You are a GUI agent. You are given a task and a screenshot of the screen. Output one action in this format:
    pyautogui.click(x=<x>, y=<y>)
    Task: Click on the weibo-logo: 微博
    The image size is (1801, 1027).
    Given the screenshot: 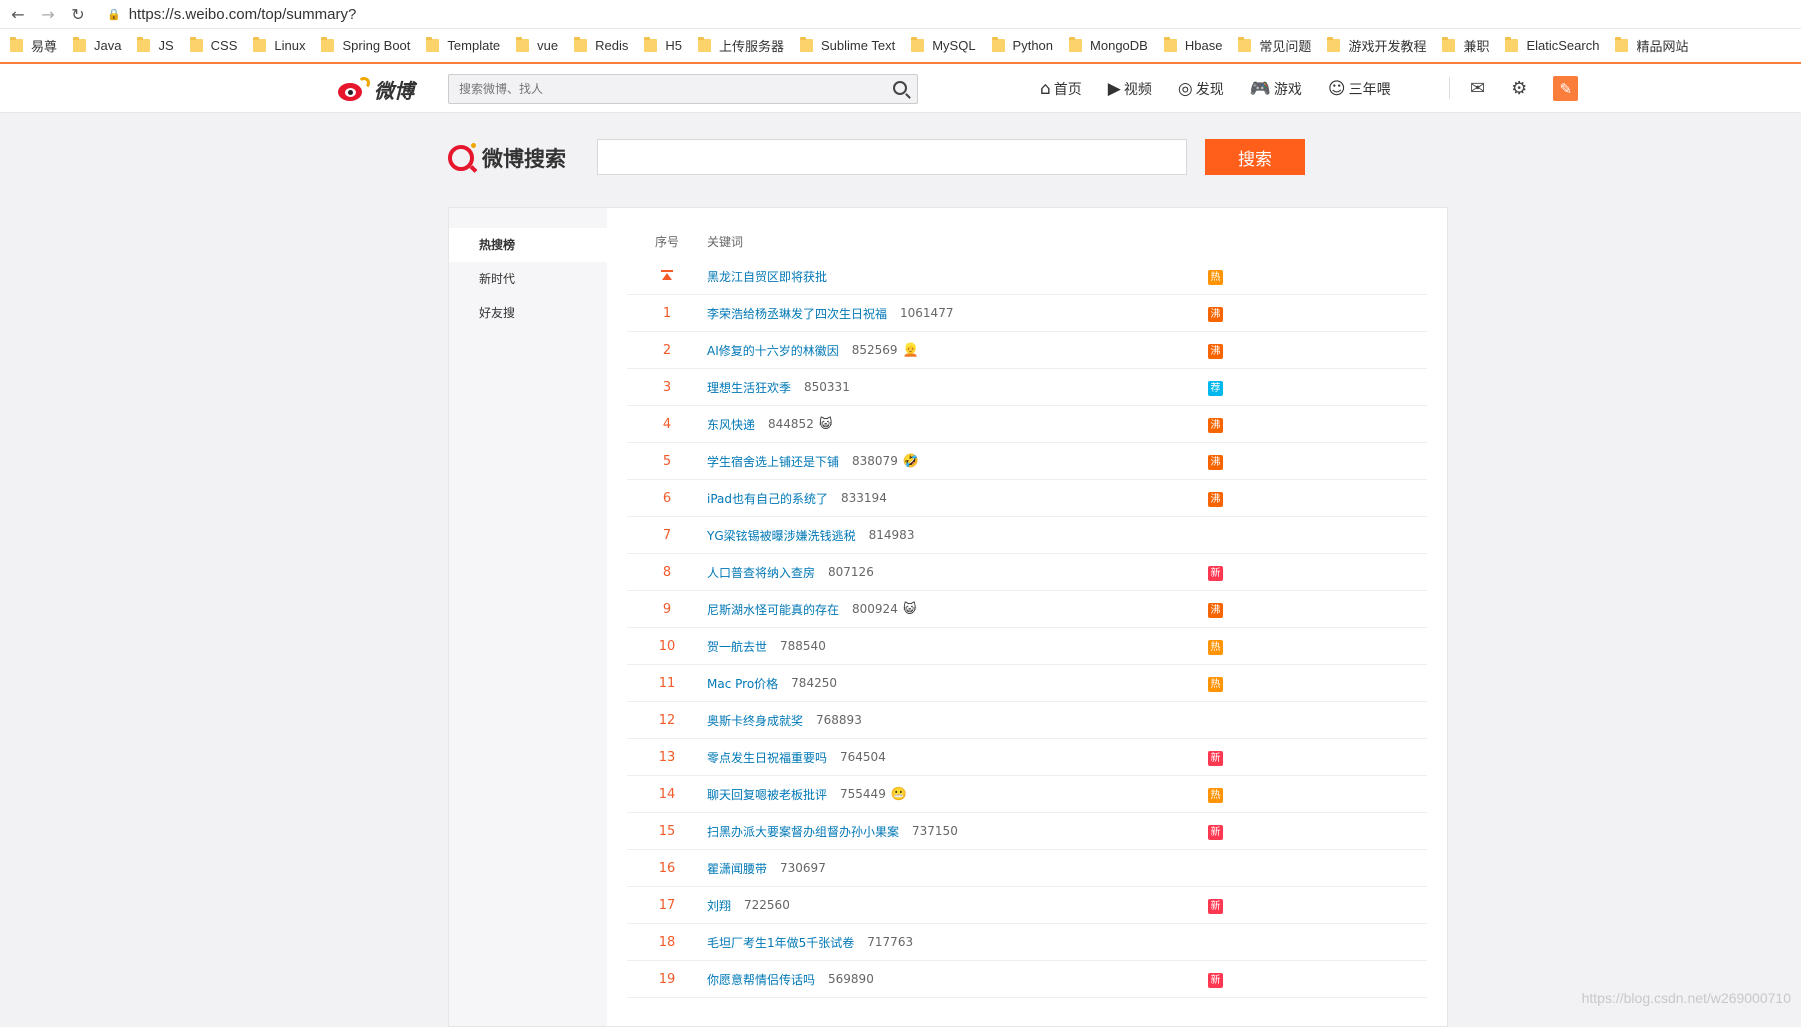 What is the action you would take?
    pyautogui.click(x=375, y=89)
    